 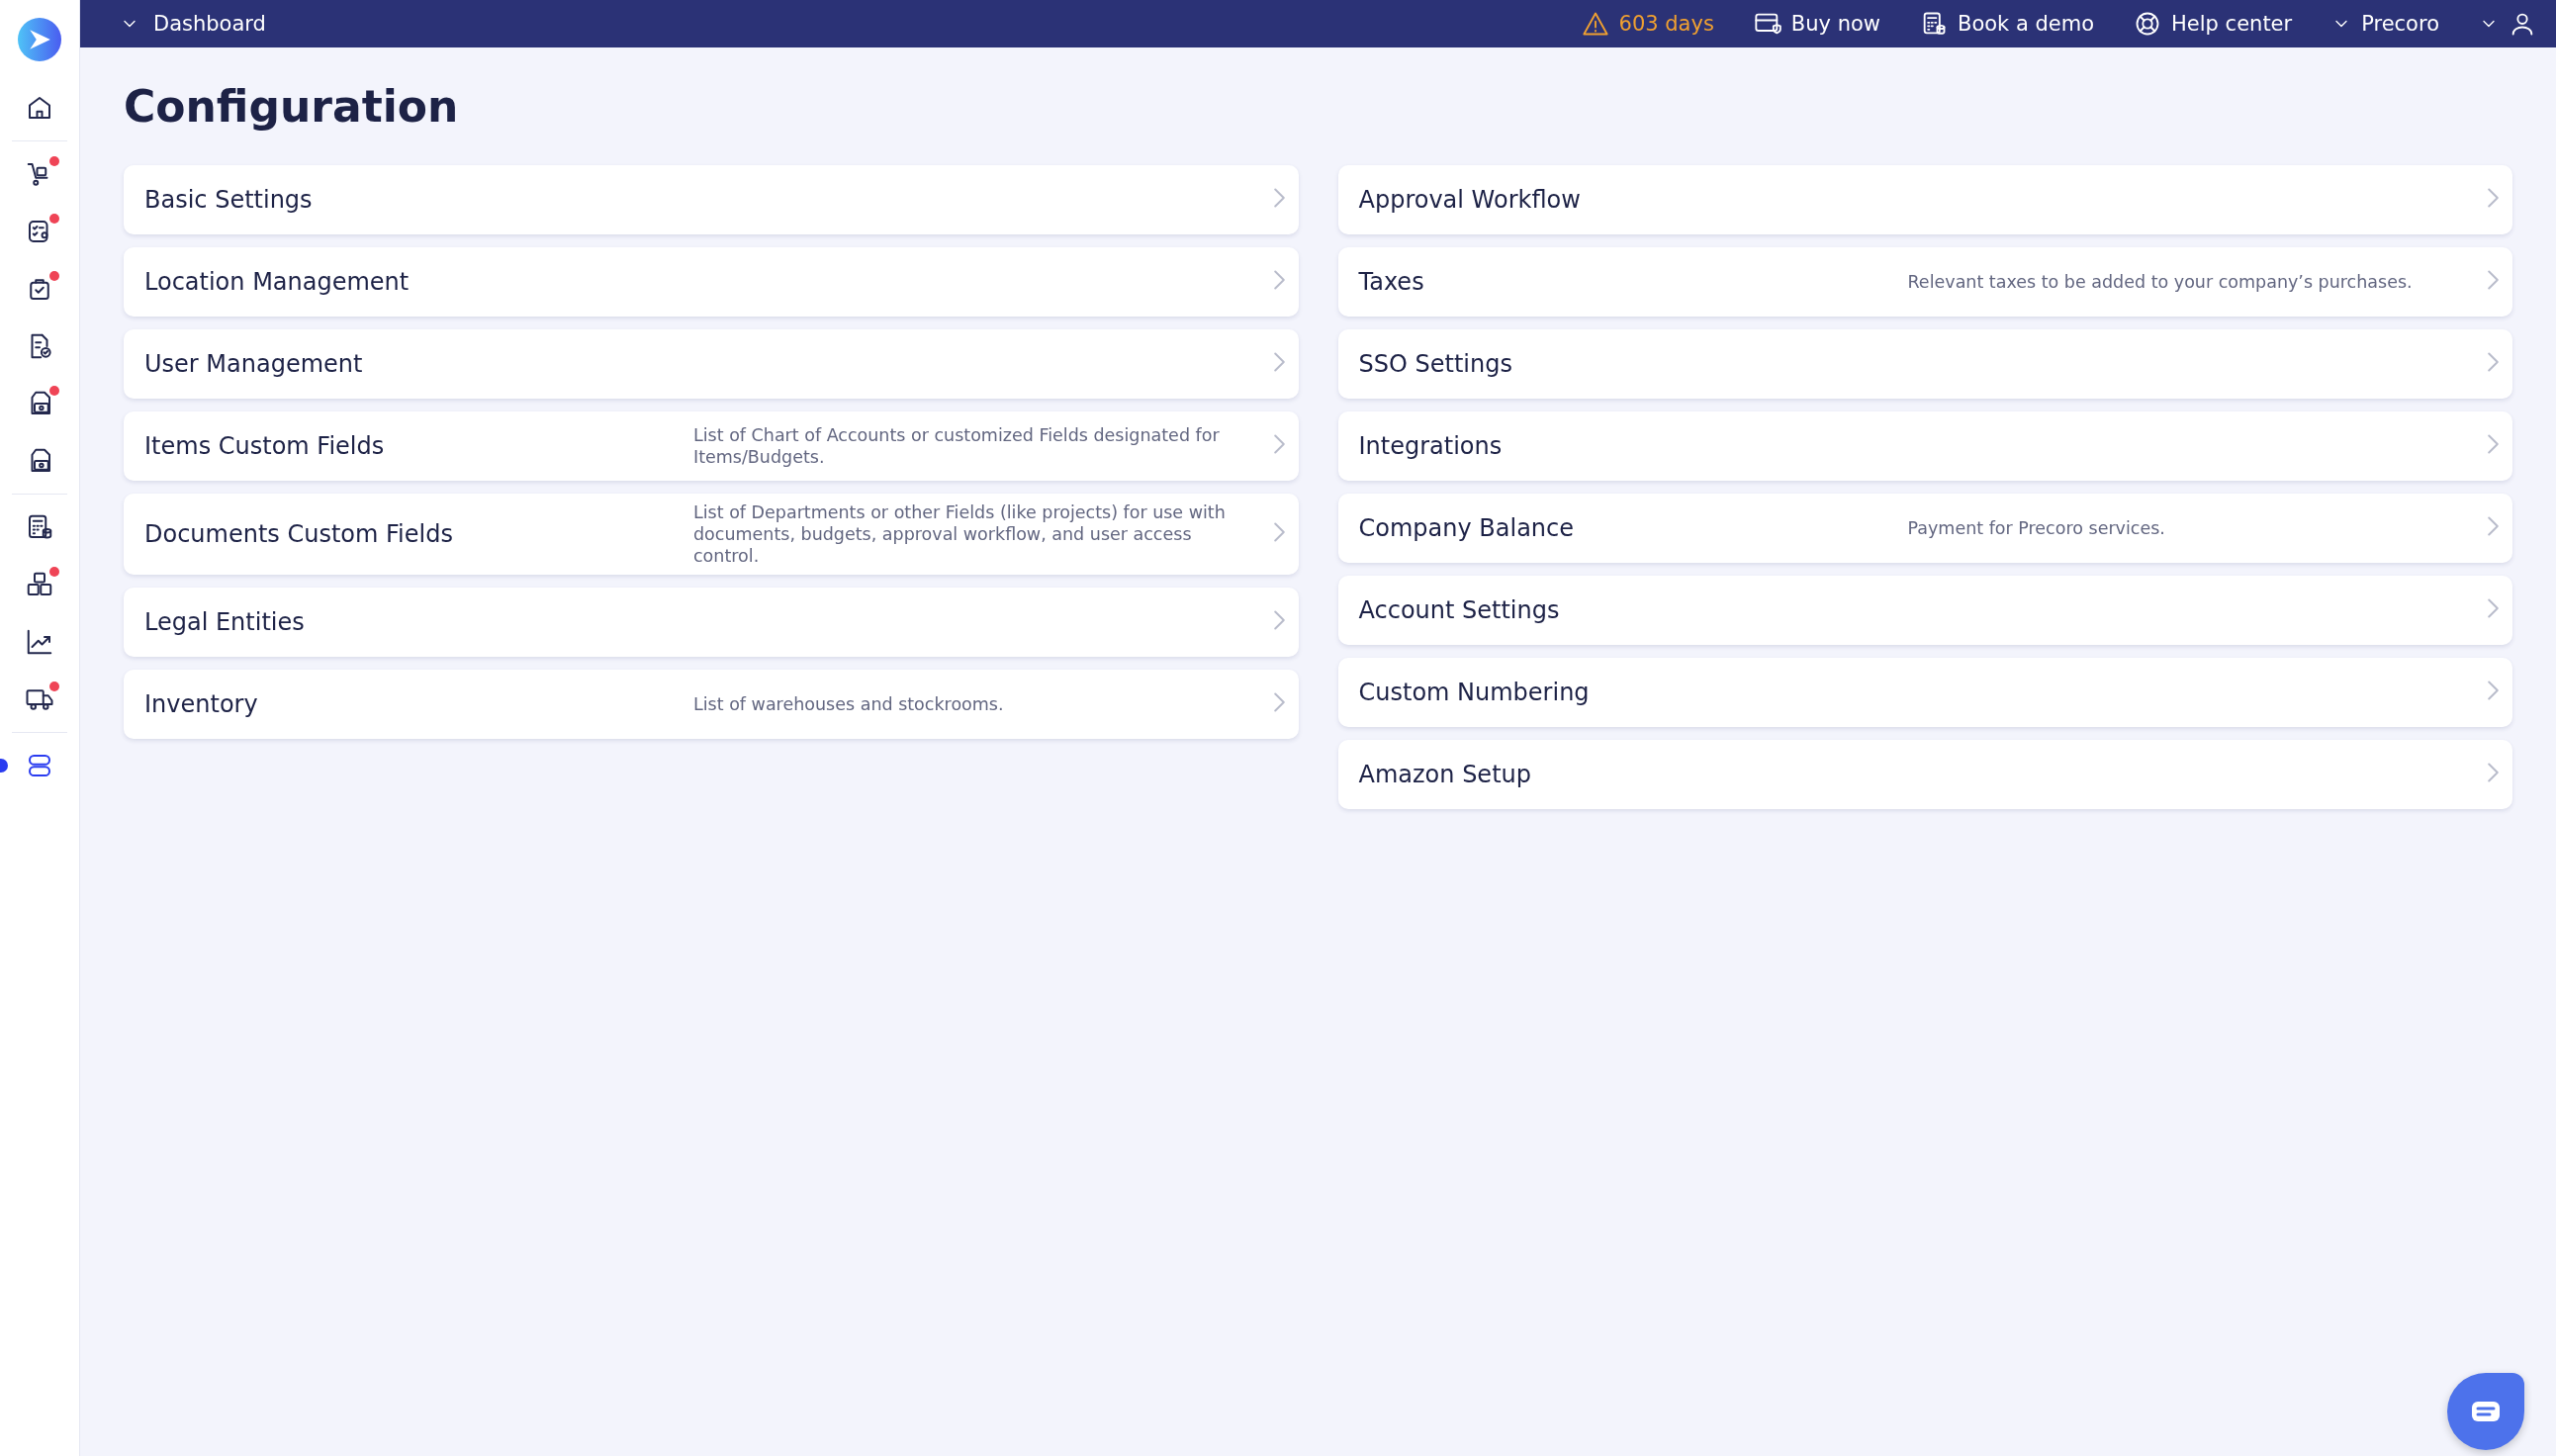 I want to click on line-chart-icon, so click(x=39, y=642).